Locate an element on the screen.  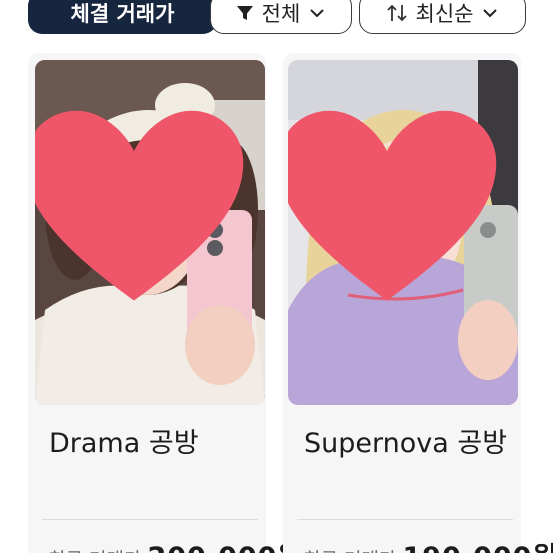
filter-bar: 체결 거래가 전체 최신순 is located at coordinates (276, 17).